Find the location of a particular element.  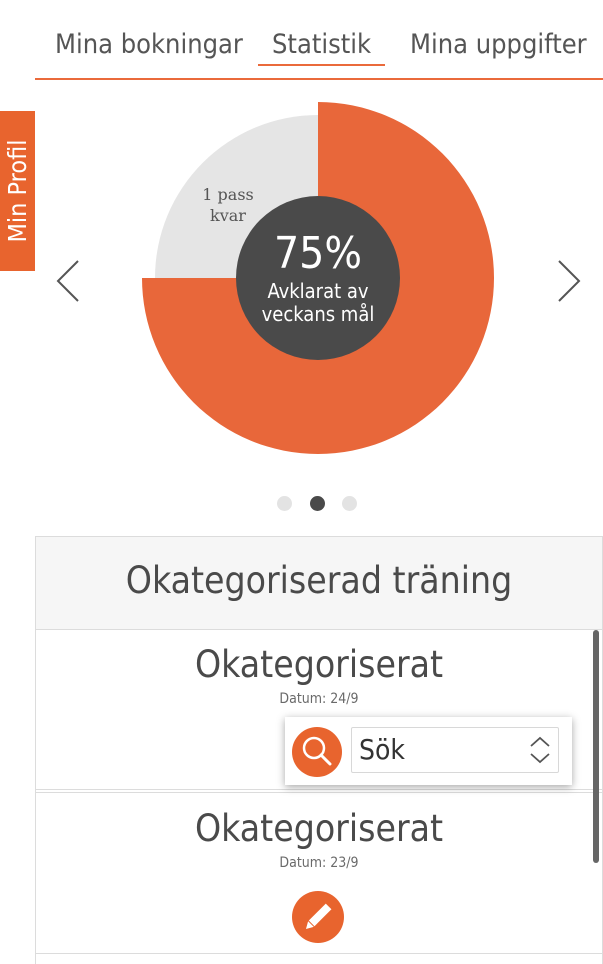

entry-date: Datum: 23/9 is located at coordinates (319, 863).